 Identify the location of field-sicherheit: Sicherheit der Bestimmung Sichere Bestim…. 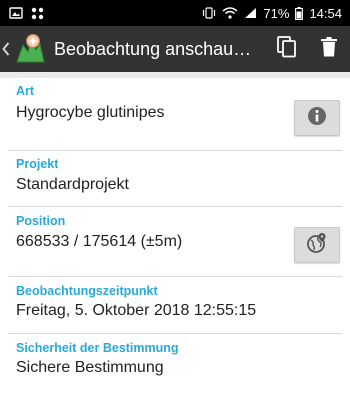
(175, 364).